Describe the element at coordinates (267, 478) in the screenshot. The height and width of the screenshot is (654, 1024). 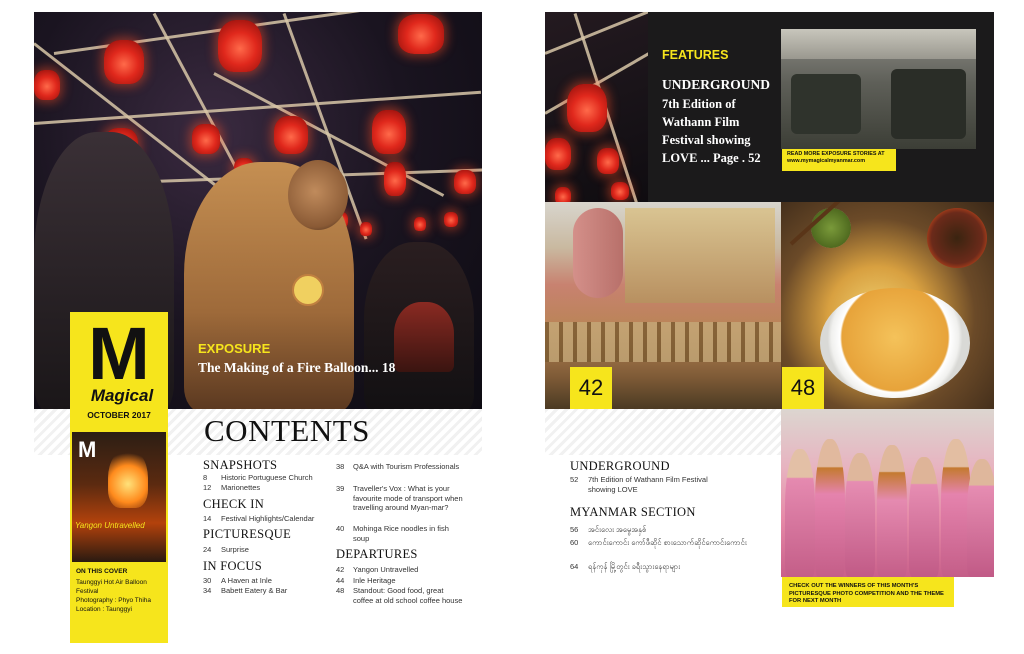
I see `toc-item: Historic Portuguese Church` at that location.